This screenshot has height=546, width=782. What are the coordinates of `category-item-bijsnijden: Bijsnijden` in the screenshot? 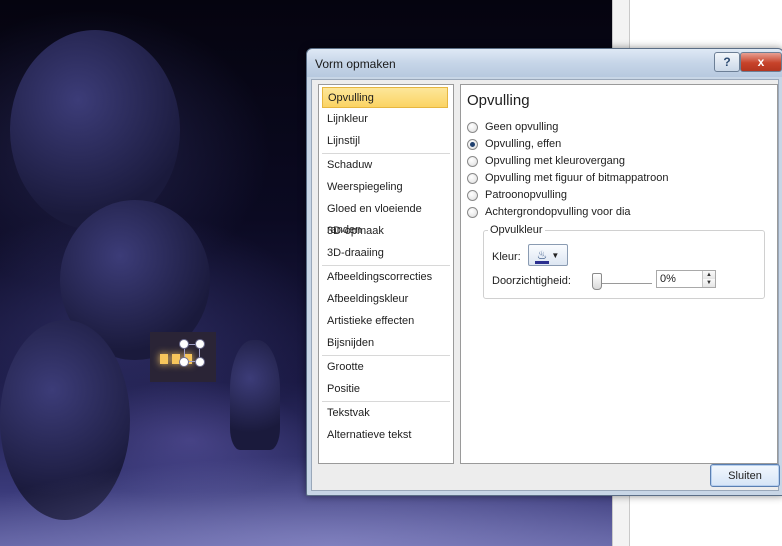 It's located at (385, 343).